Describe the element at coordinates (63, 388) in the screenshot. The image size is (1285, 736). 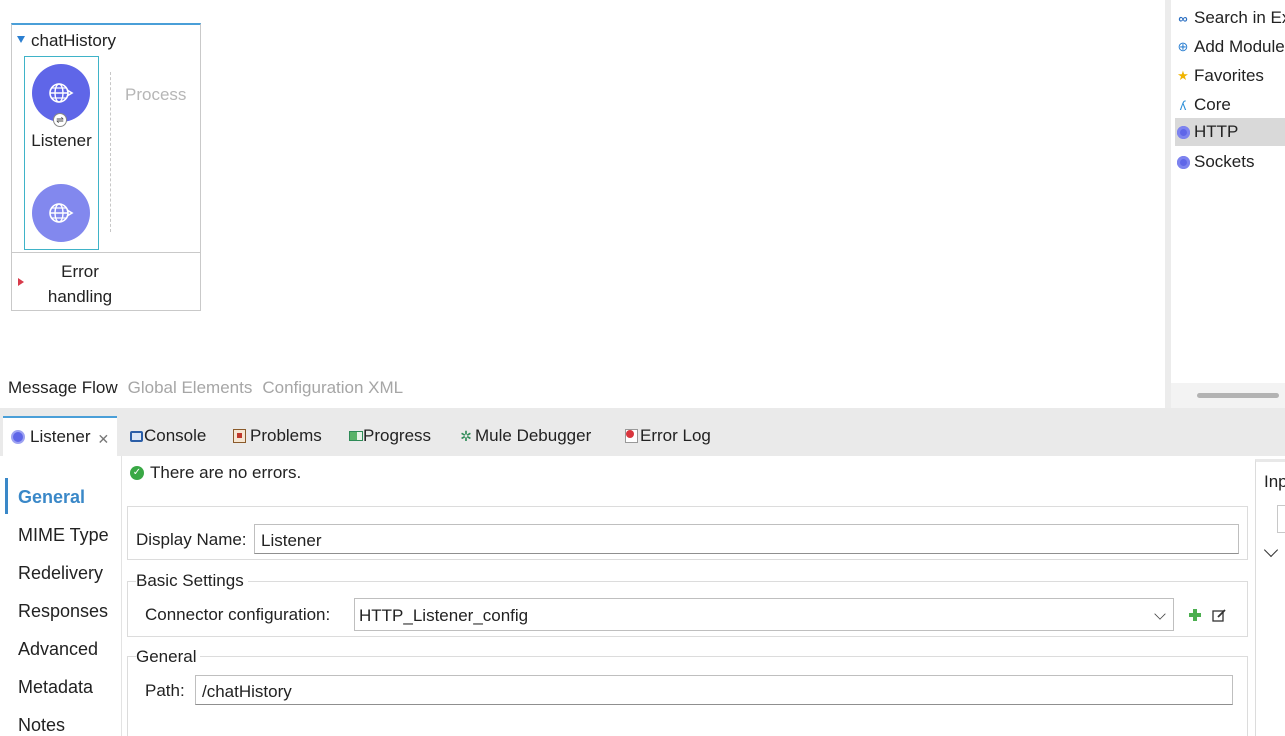
I see `tab-message-flow: Message Flow` at that location.